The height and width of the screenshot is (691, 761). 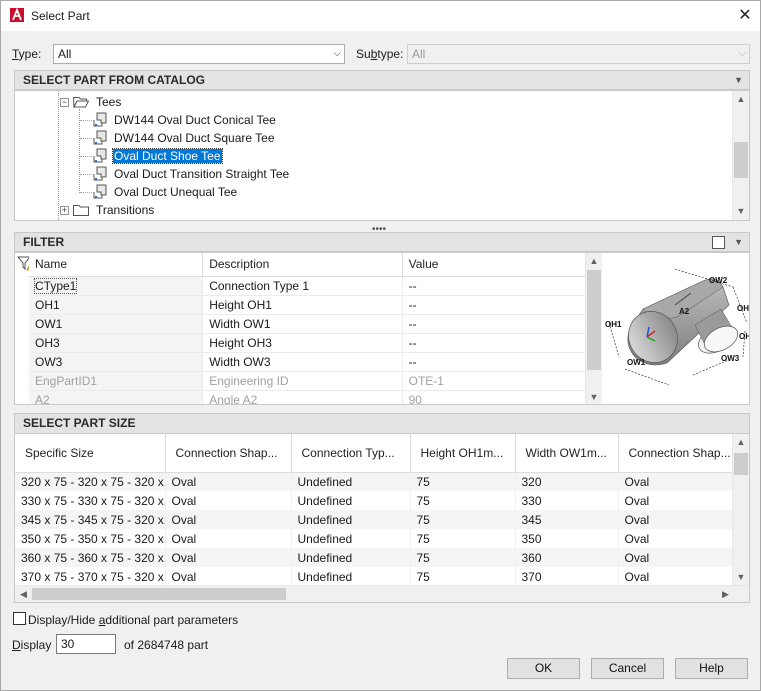 I want to click on ok-button: OK, so click(x=543, y=668).